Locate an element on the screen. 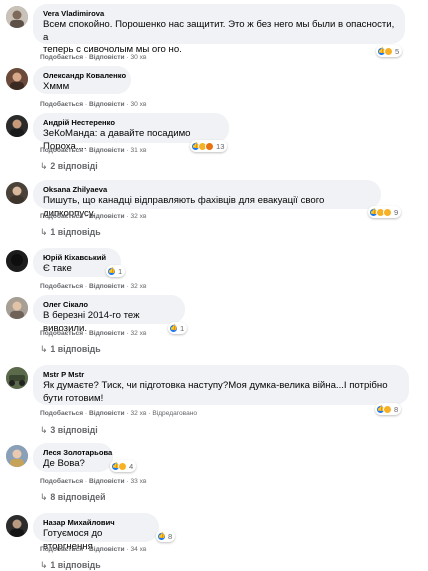  comment-author: Леся Золотарьова is located at coordinates (77, 453).